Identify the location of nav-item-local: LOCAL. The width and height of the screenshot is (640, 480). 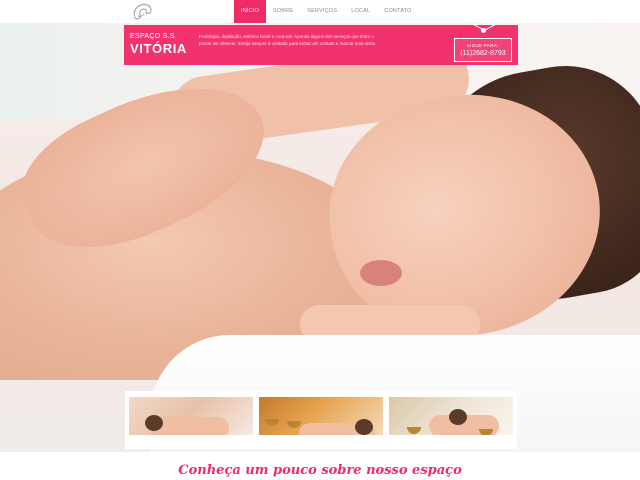
(360, 11).